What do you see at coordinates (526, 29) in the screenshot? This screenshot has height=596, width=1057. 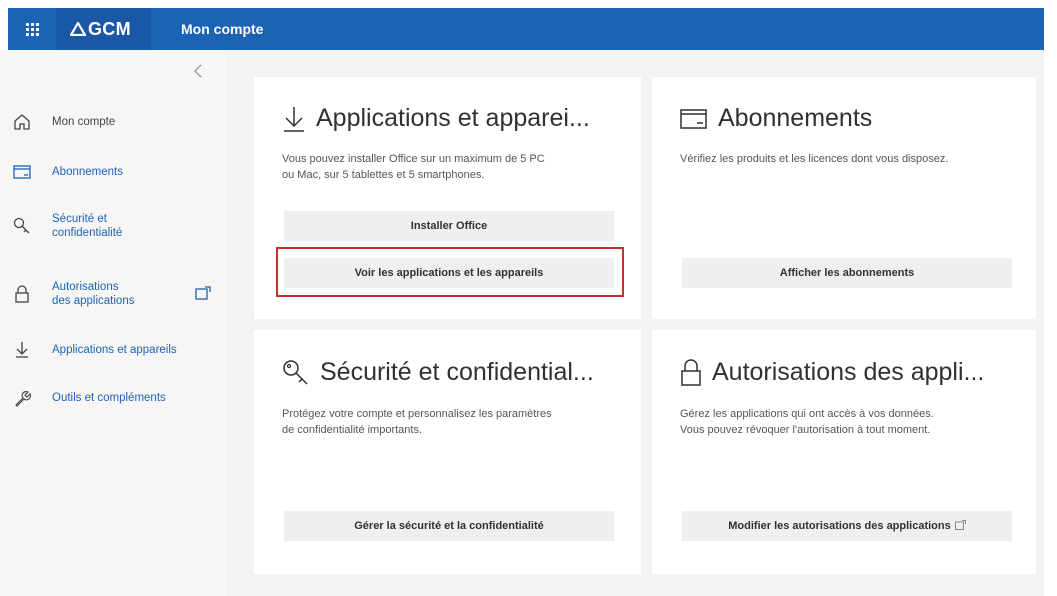 I see `top-bar: GCM Mon compte` at bounding box center [526, 29].